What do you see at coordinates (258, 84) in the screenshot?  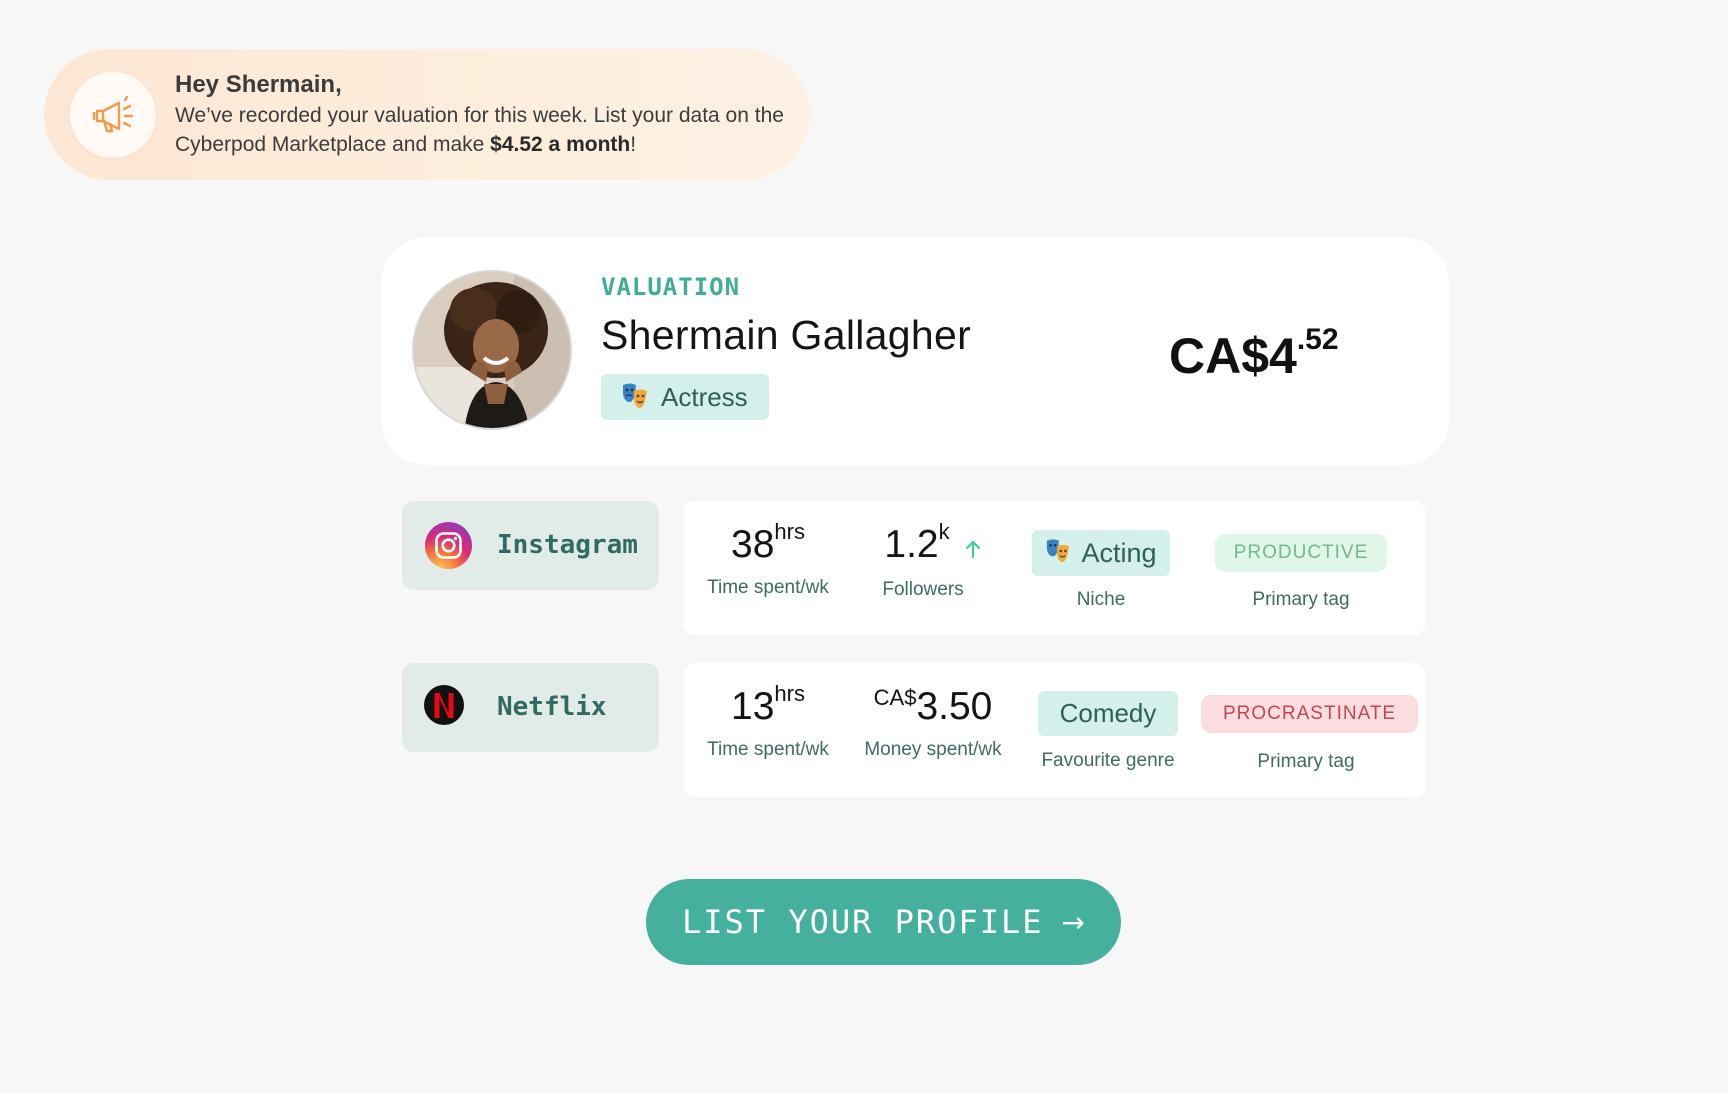 I see `banner-greeting: Hey Shermain,` at bounding box center [258, 84].